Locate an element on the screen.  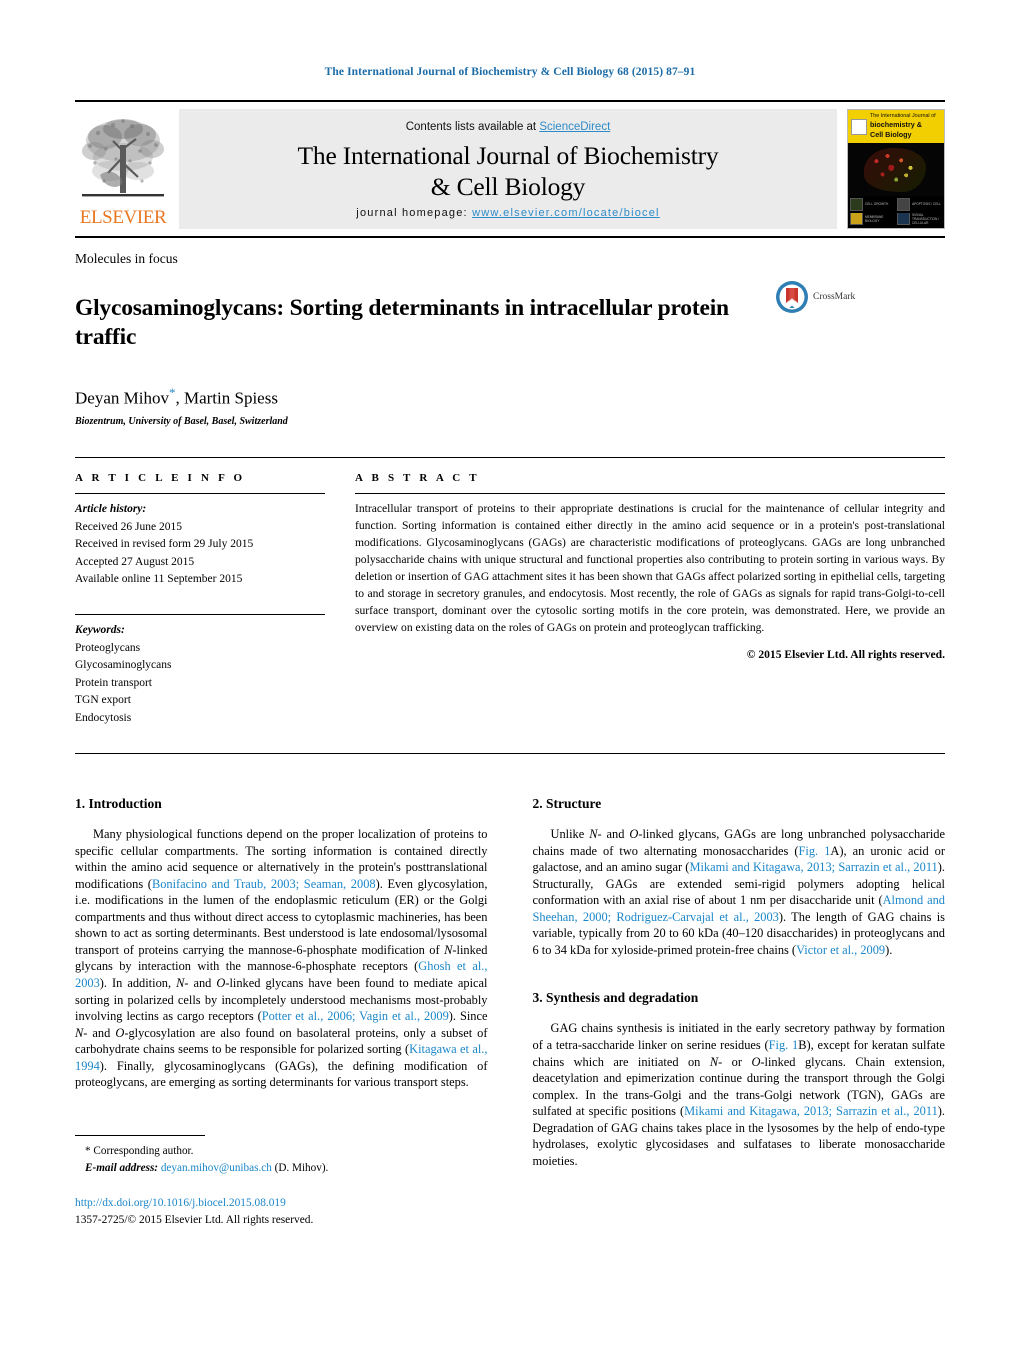
cover-thumb-cell: SIGNAL TRANSDUCTION / CELLULAR is located at coordinates (919, 218).